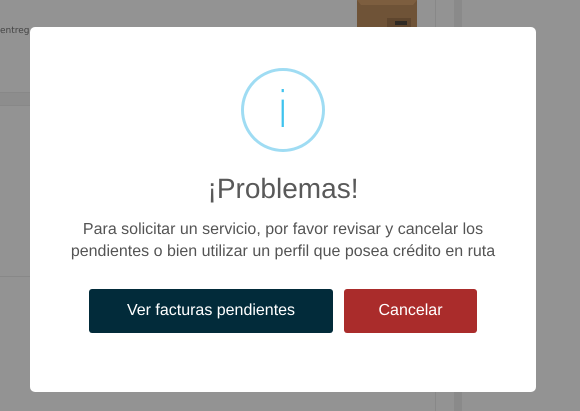  What do you see at coordinates (211, 311) in the screenshot?
I see `action-button: Ver facturas pendientes` at bounding box center [211, 311].